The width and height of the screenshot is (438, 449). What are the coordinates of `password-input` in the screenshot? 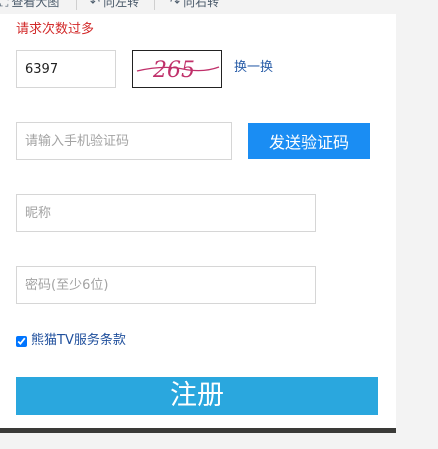 It's located at (166, 285).